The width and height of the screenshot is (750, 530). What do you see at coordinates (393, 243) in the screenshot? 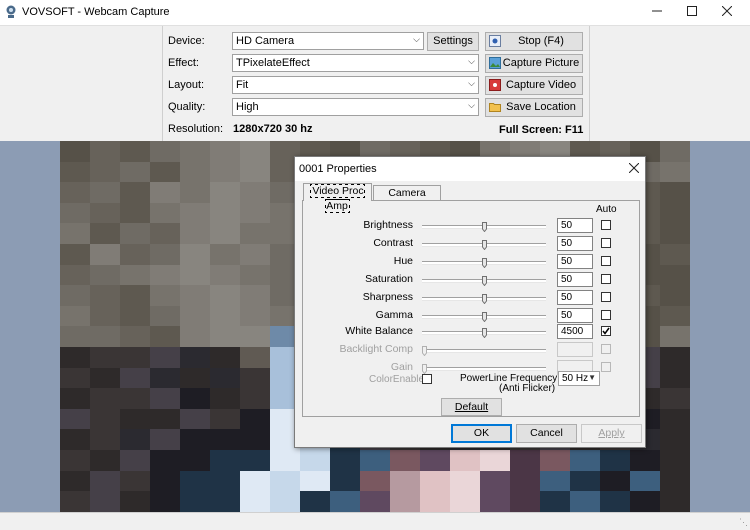
I see `contrast-label: Contrast` at bounding box center [393, 243].